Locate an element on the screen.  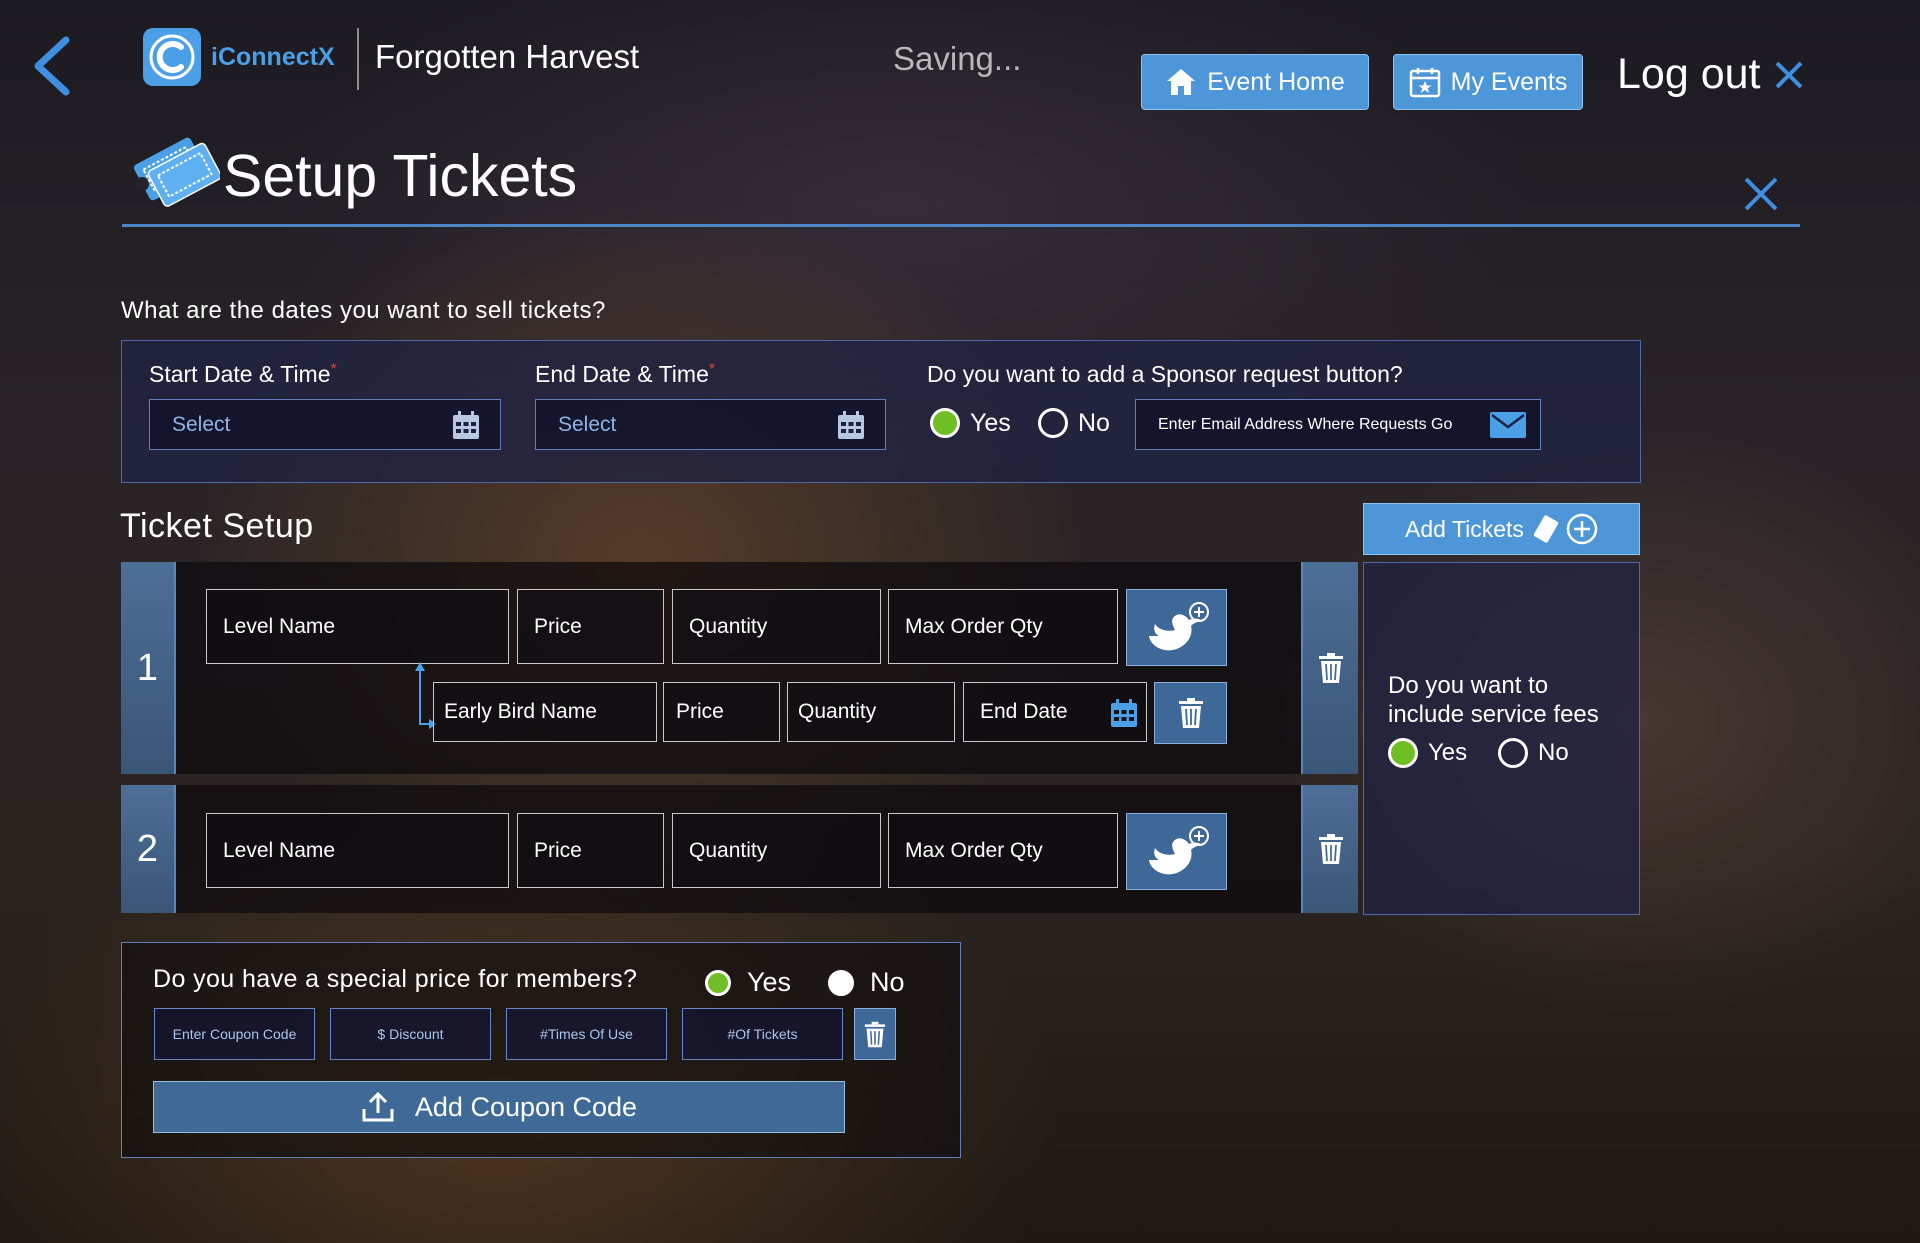
sponsor-yes-option: Yes is located at coordinates (970, 423).